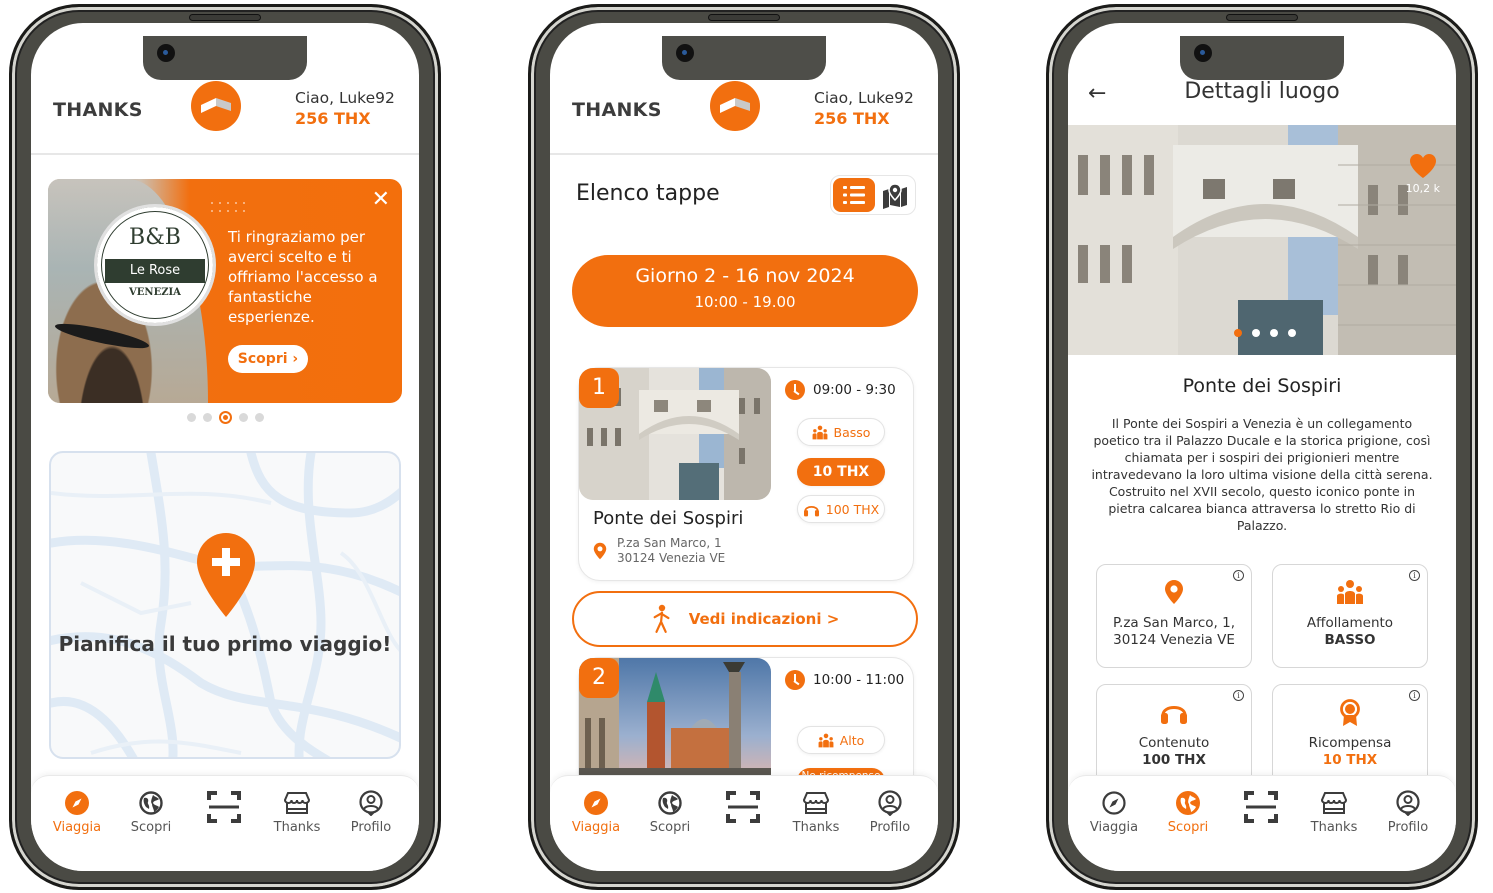  I want to click on reward-badge: 10 THX, so click(841, 472).